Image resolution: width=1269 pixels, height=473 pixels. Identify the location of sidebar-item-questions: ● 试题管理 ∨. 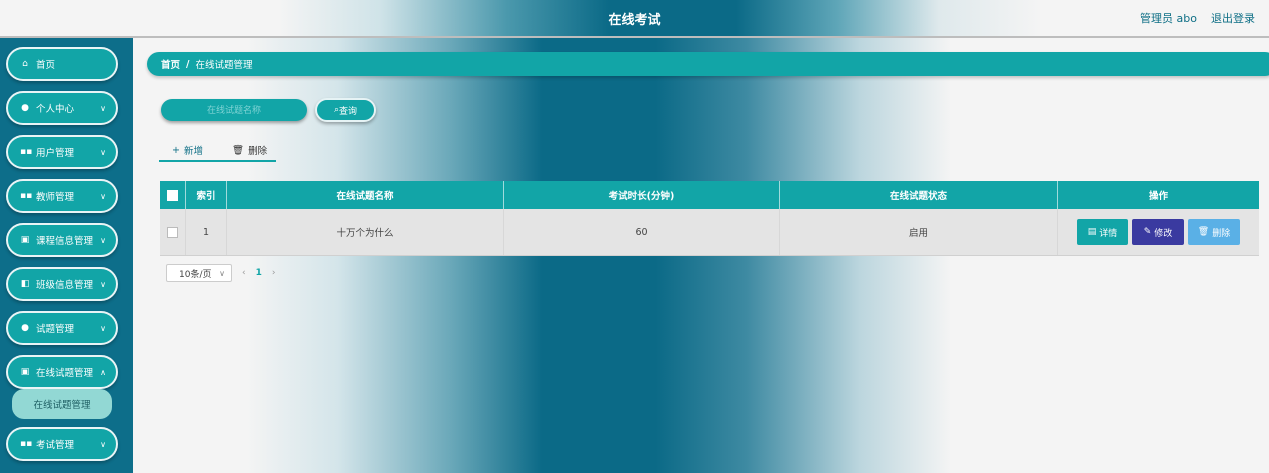
(62, 328).